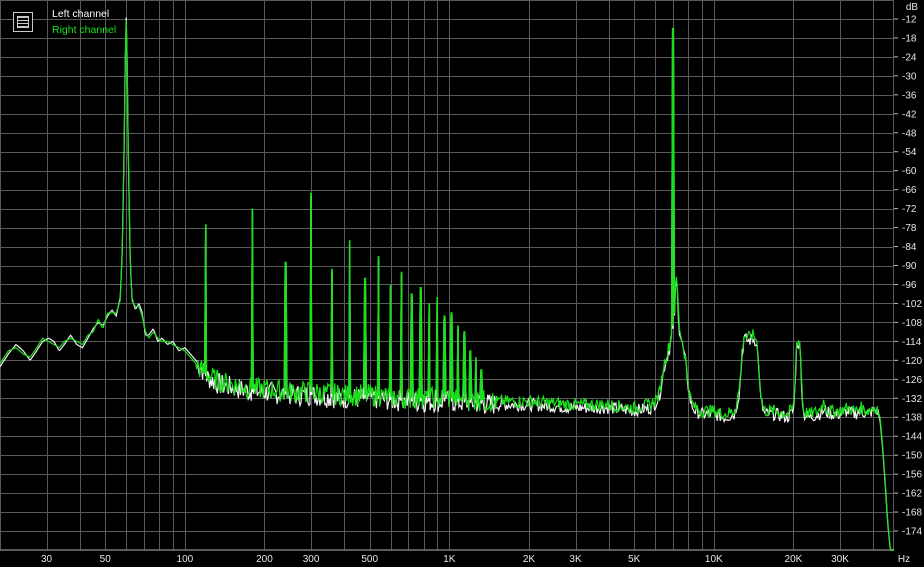 Image resolution: width=924 pixels, height=567 pixels. Describe the element at coordinates (449, 559) in the screenshot. I see `x-tick-label: 1K` at that location.